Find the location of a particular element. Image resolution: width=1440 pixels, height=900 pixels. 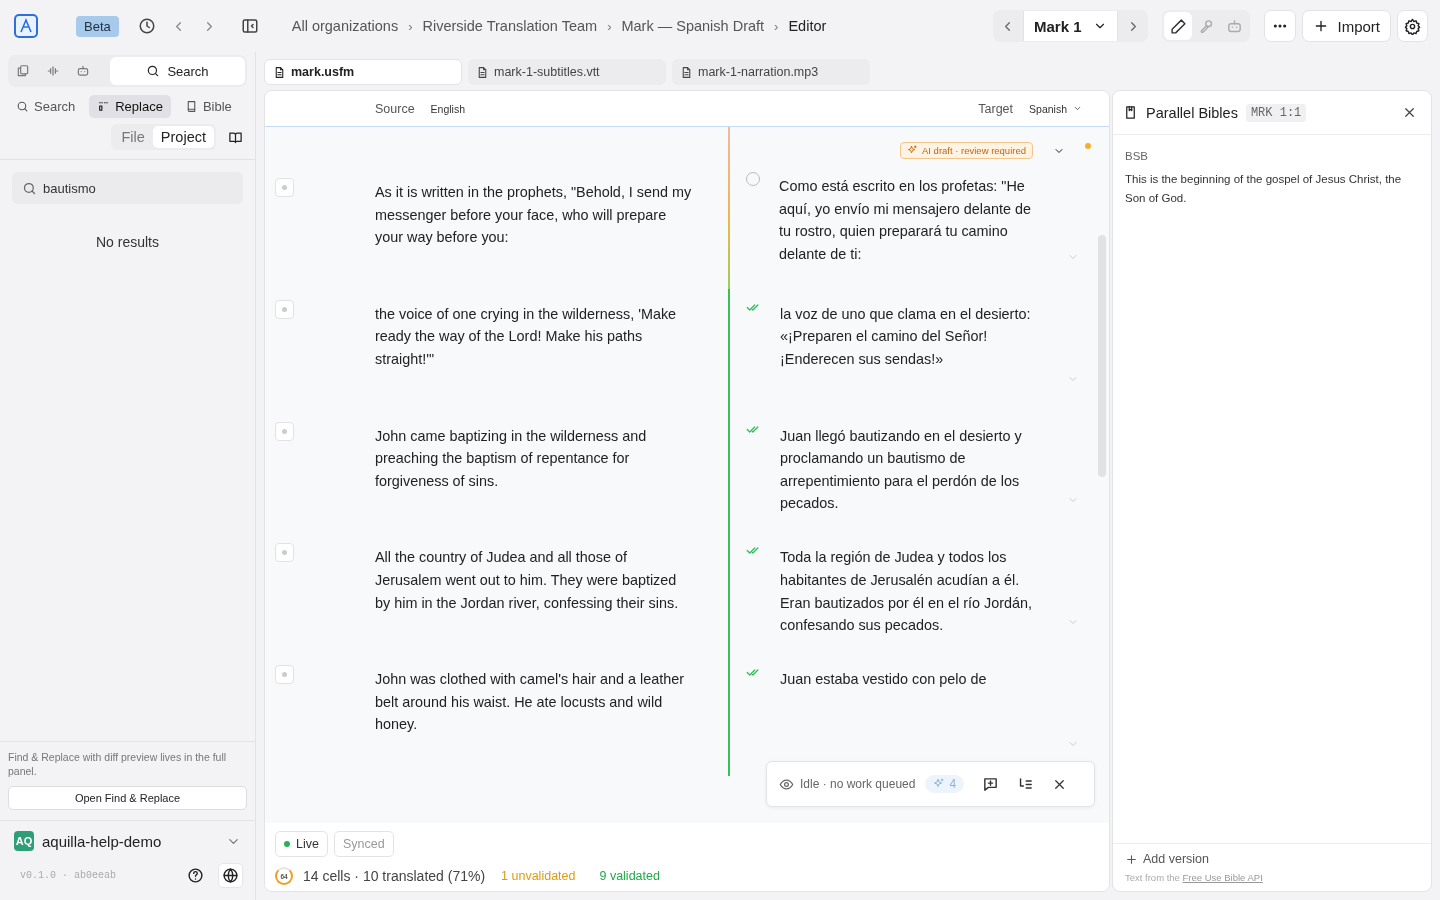

comment-plus-icon is located at coordinates (991, 784).